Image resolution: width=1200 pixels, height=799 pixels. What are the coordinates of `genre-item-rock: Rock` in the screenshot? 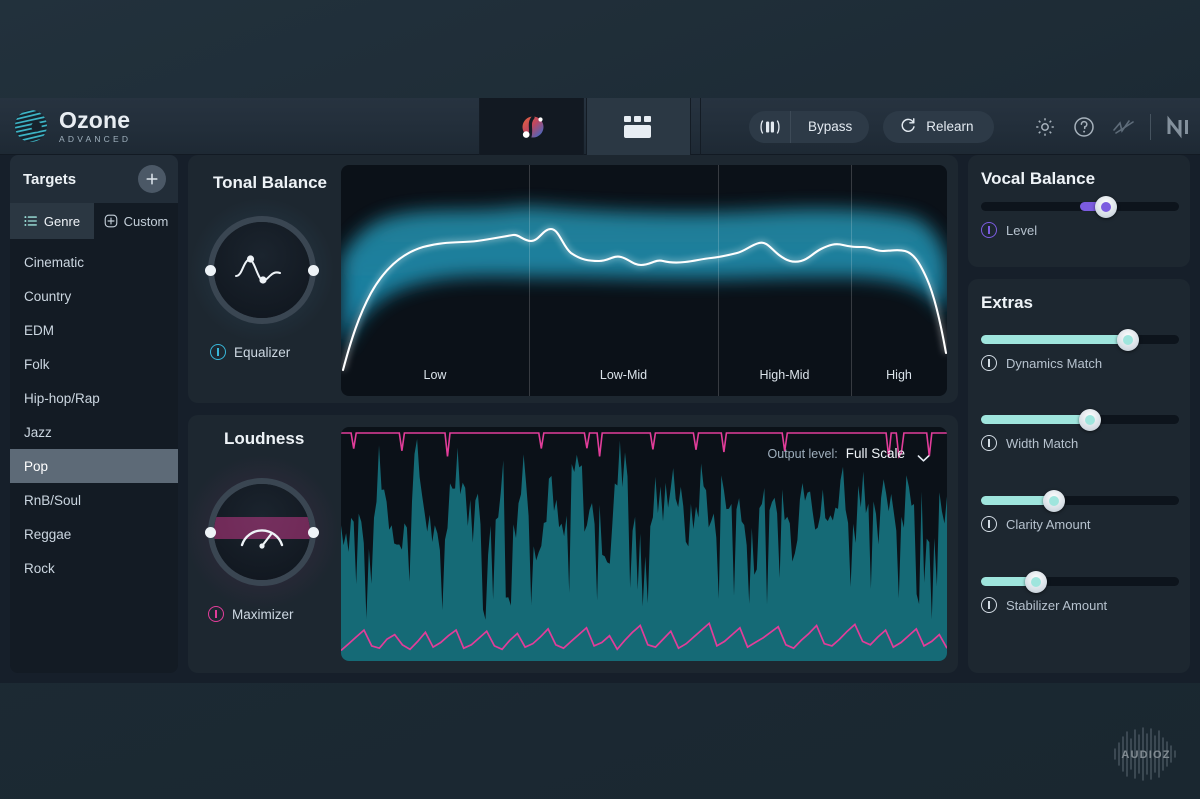 It's located at (94, 568).